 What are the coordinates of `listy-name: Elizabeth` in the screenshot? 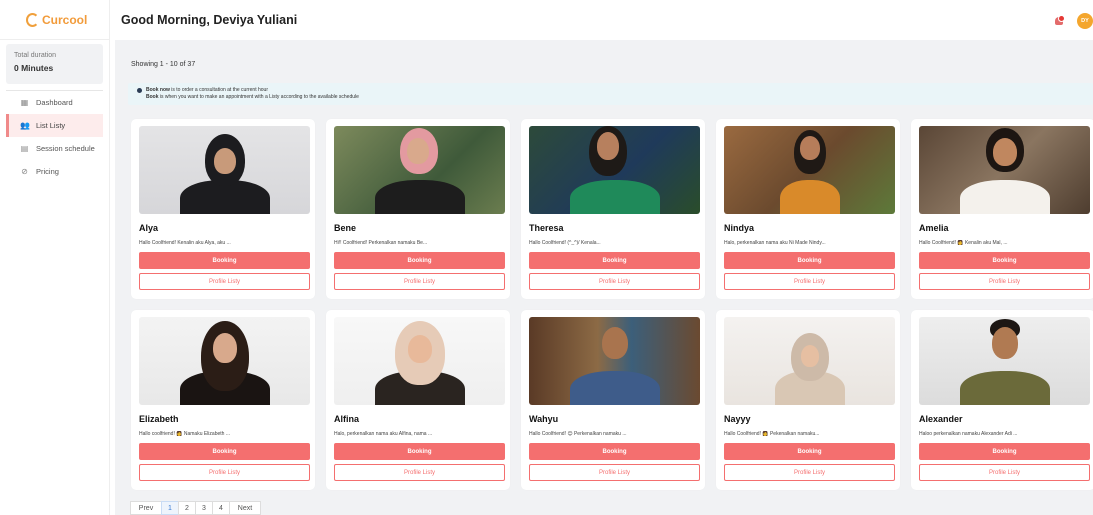 It's located at (159, 419).